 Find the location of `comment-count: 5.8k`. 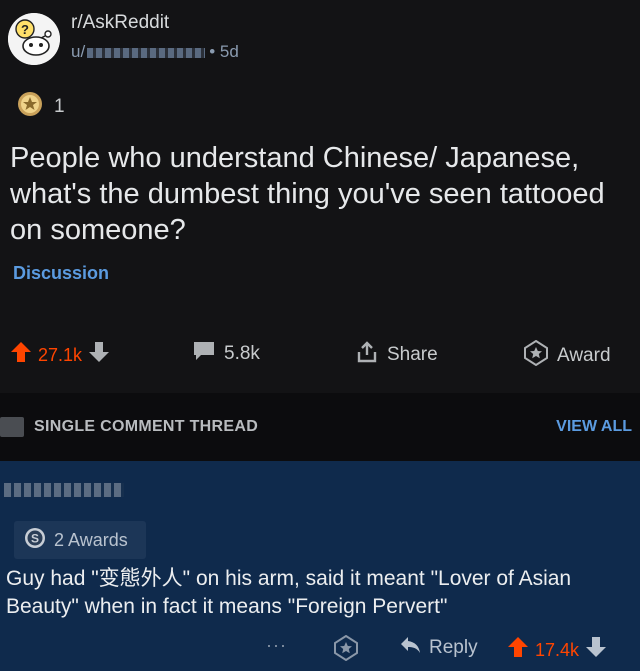

comment-count: 5.8k is located at coordinates (242, 353).